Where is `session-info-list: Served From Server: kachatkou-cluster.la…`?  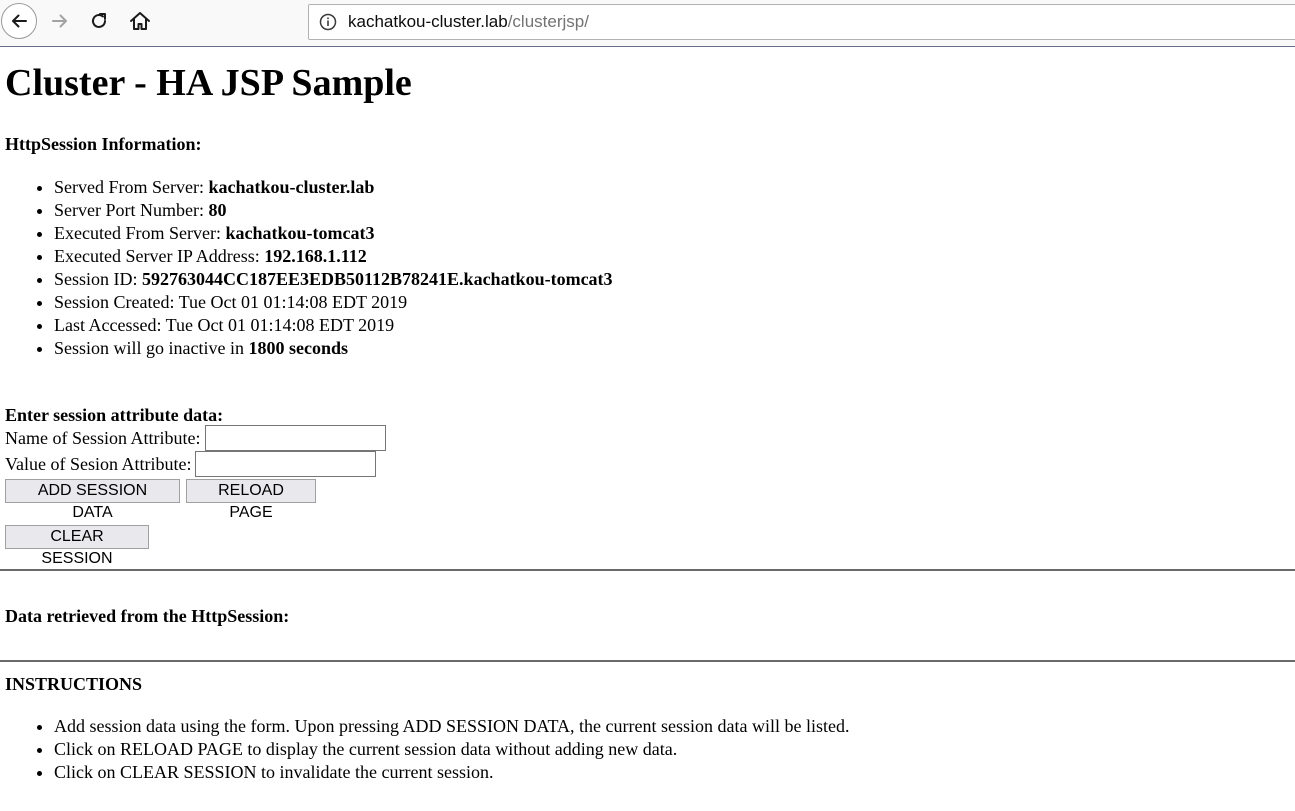
session-info-list: Served From Server: kachatkou-cluster.la… is located at coordinates (309, 268).